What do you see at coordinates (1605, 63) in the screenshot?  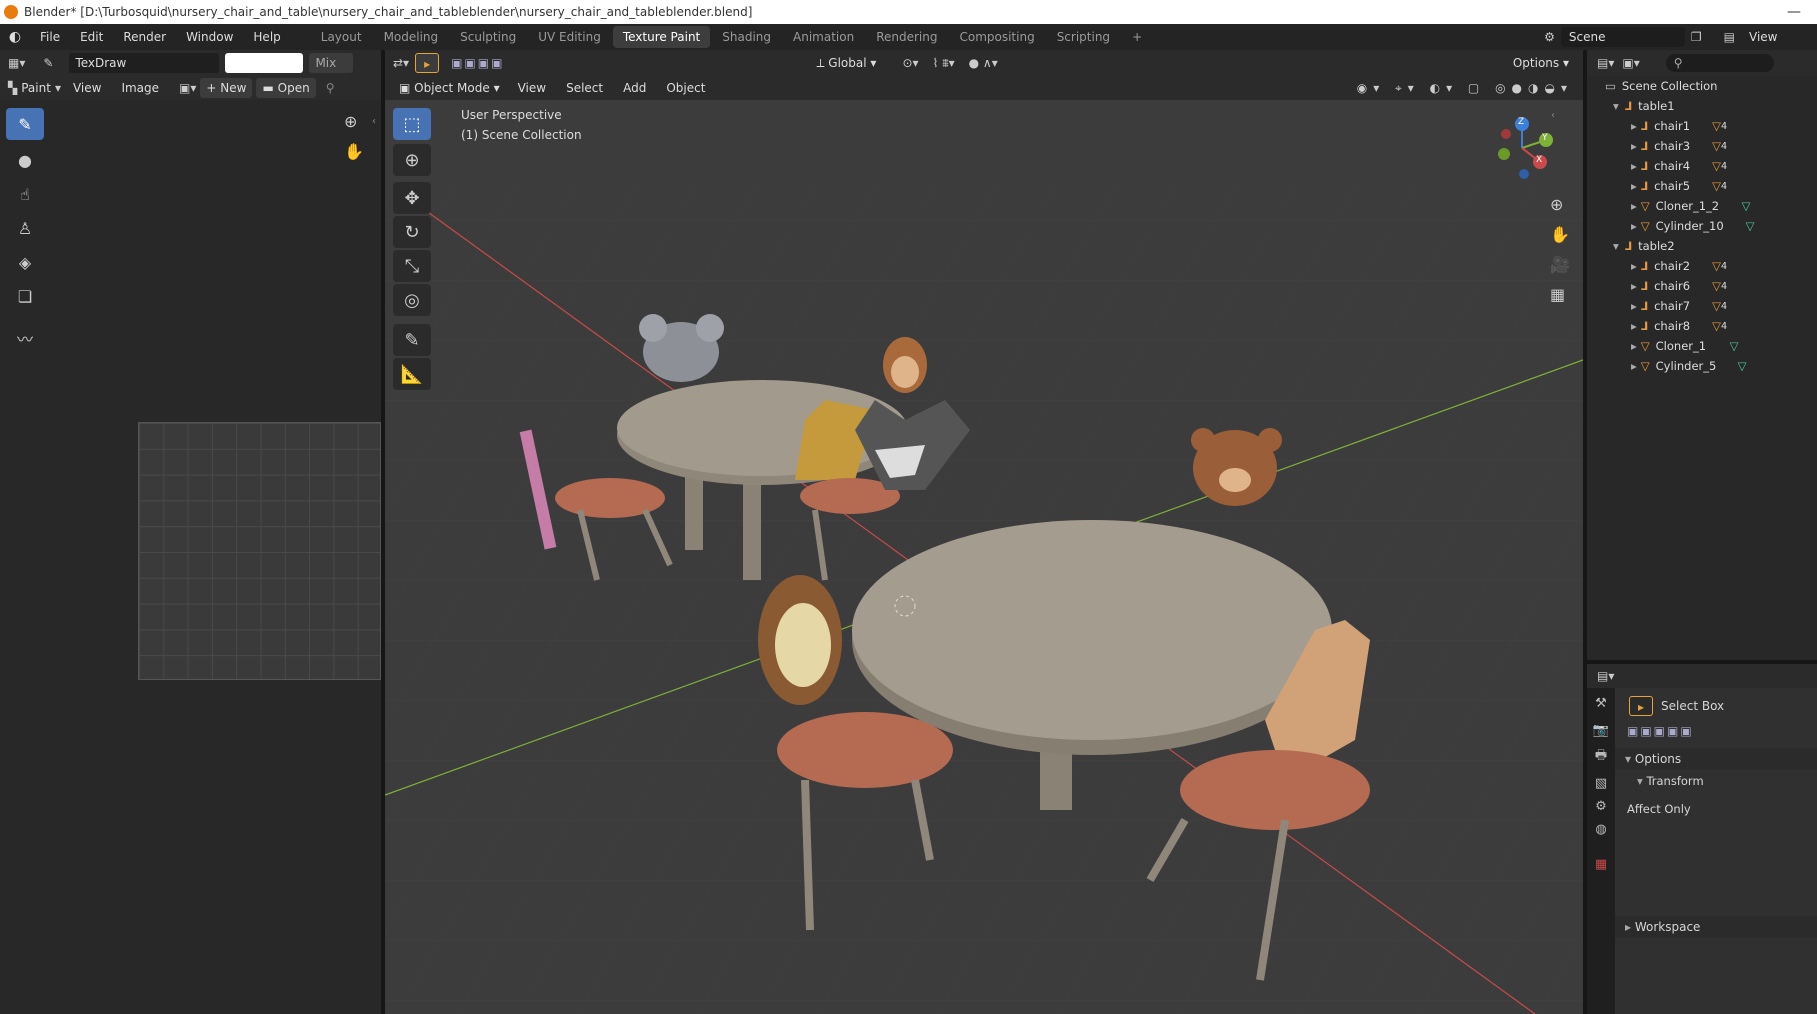 I see `outliner-editor-type-icon: ▤▾` at bounding box center [1605, 63].